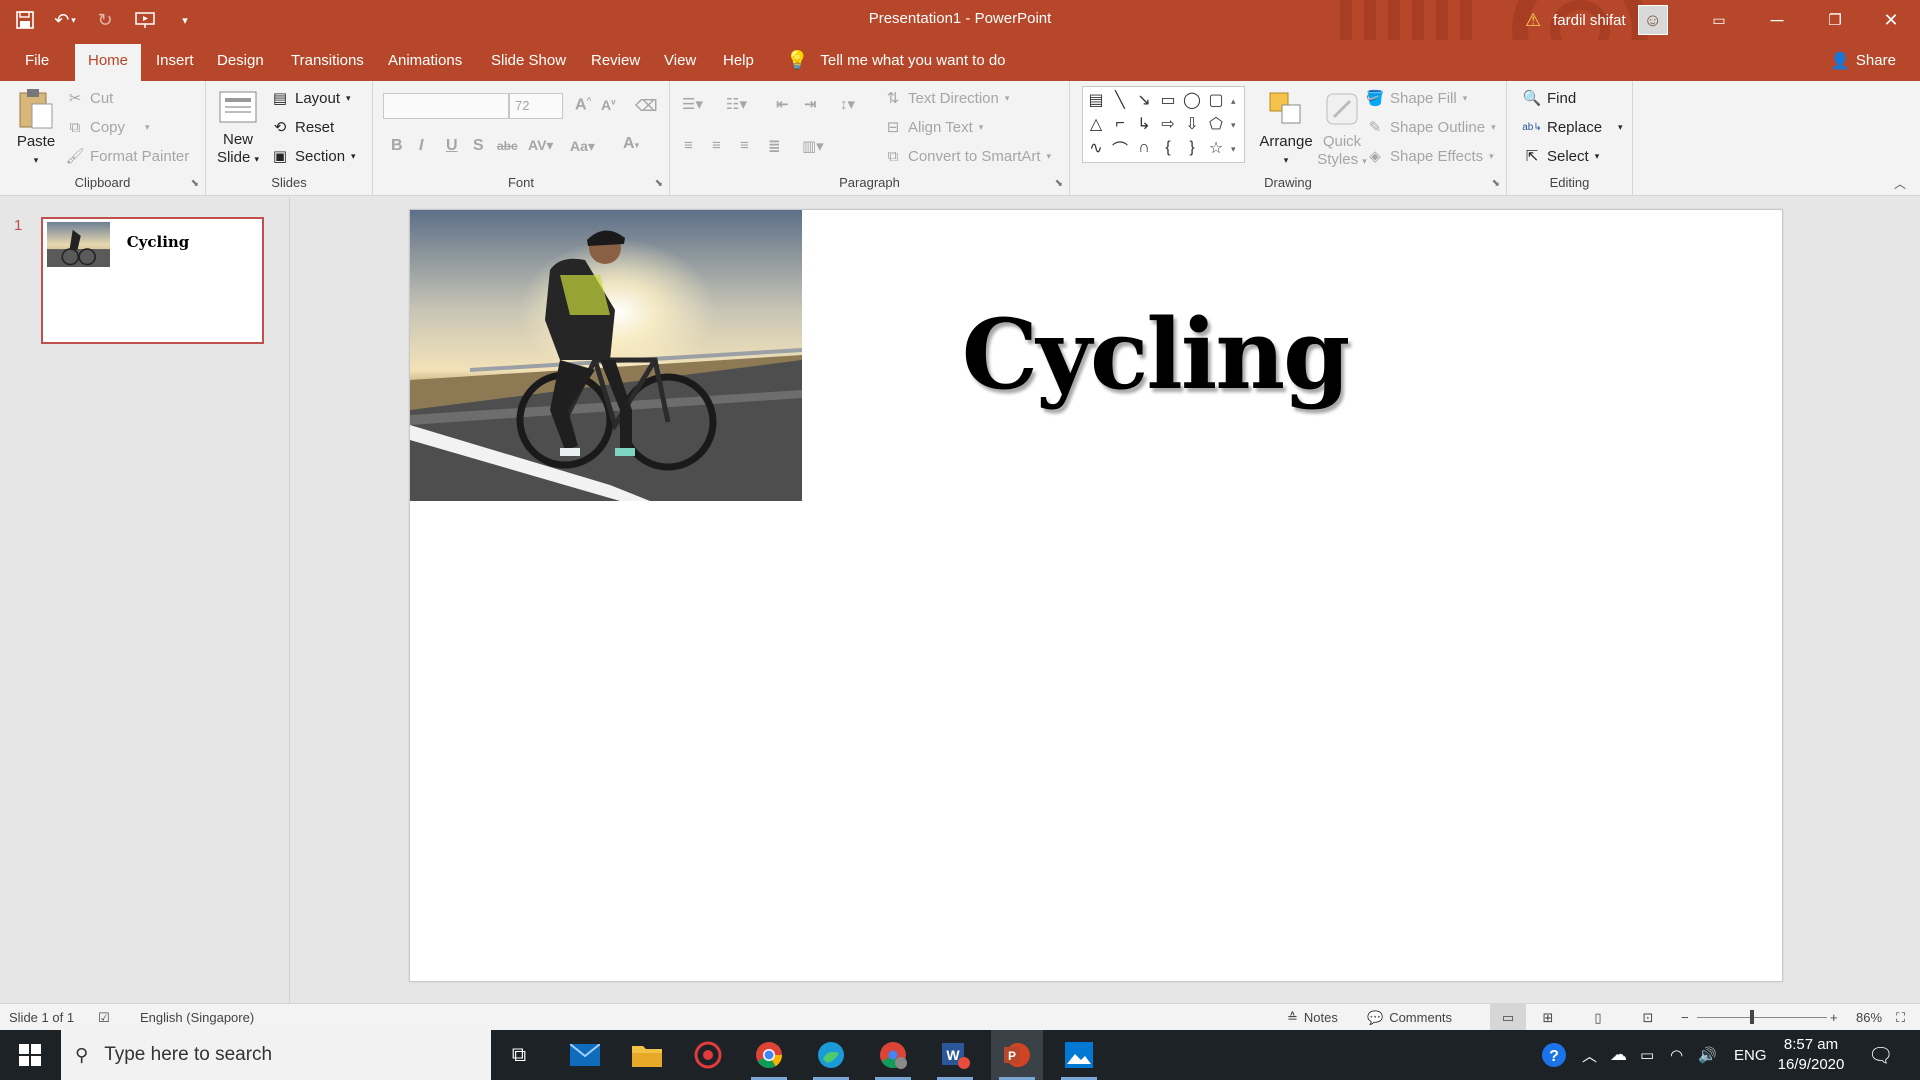 This screenshot has width=1920, height=1080. What do you see at coordinates (647, 1055) in the screenshot?
I see `file-explorer-icon` at bounding box center [647, 1055].